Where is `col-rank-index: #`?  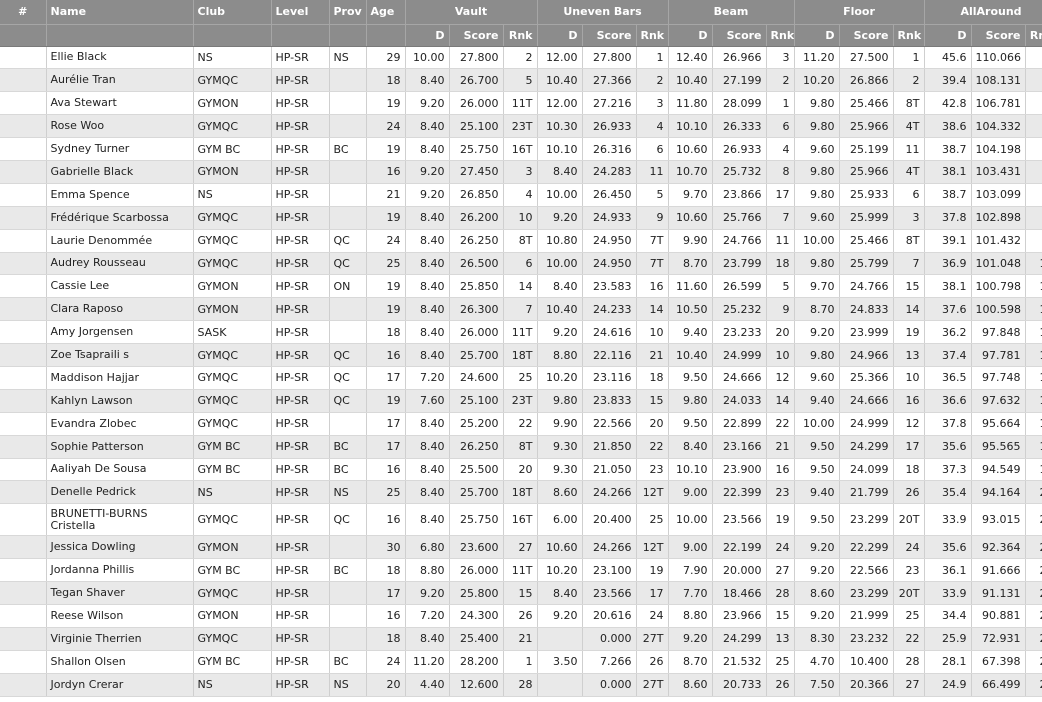
col-rank-index: # is located at coordinates (23, 12).